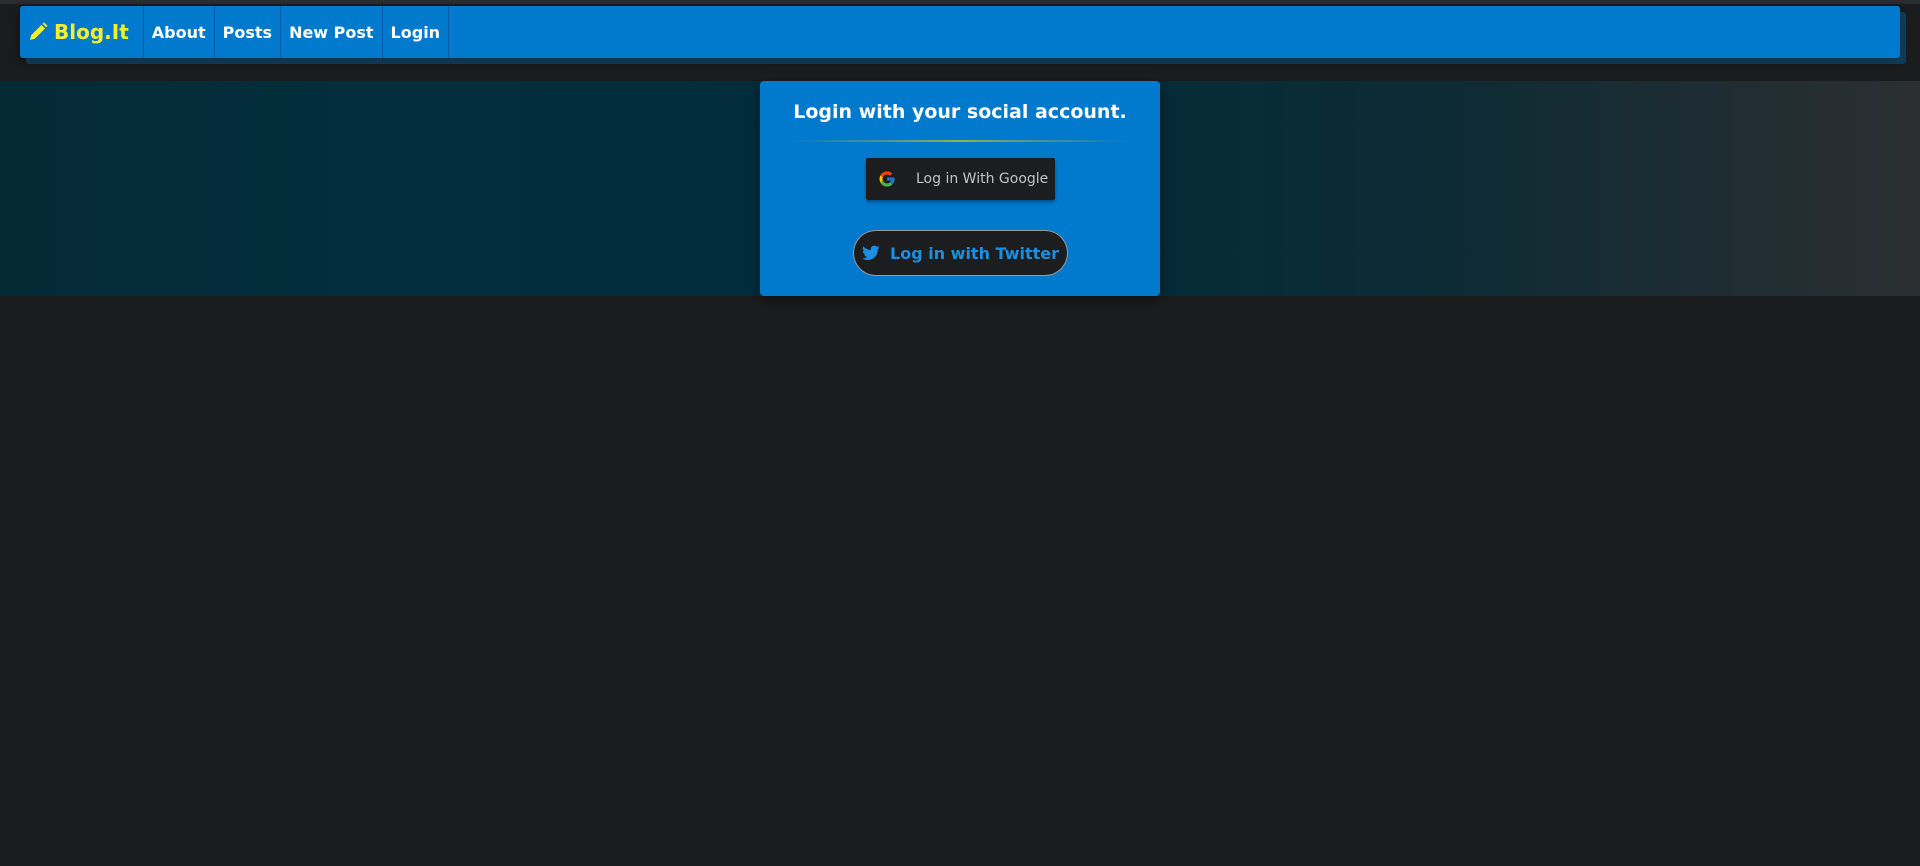  What do you see at coordinates (415, 32) in the screenshot?
I see `nav-item-login: Login` at bounding box center [415, 32].